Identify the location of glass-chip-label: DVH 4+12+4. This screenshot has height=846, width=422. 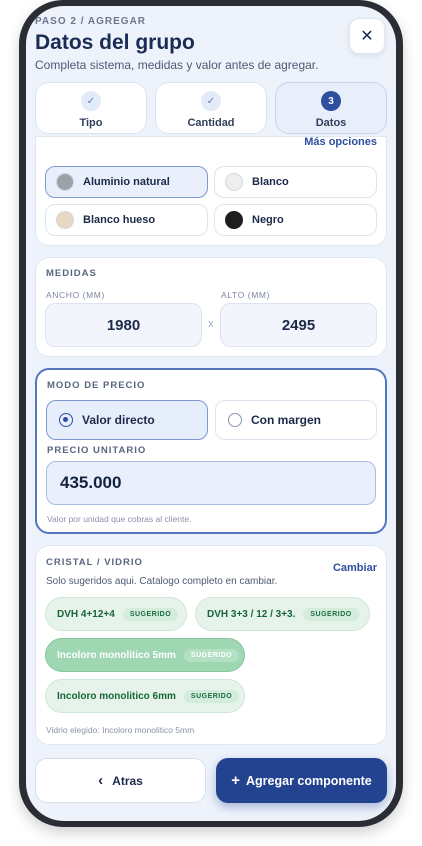
(86, 614).